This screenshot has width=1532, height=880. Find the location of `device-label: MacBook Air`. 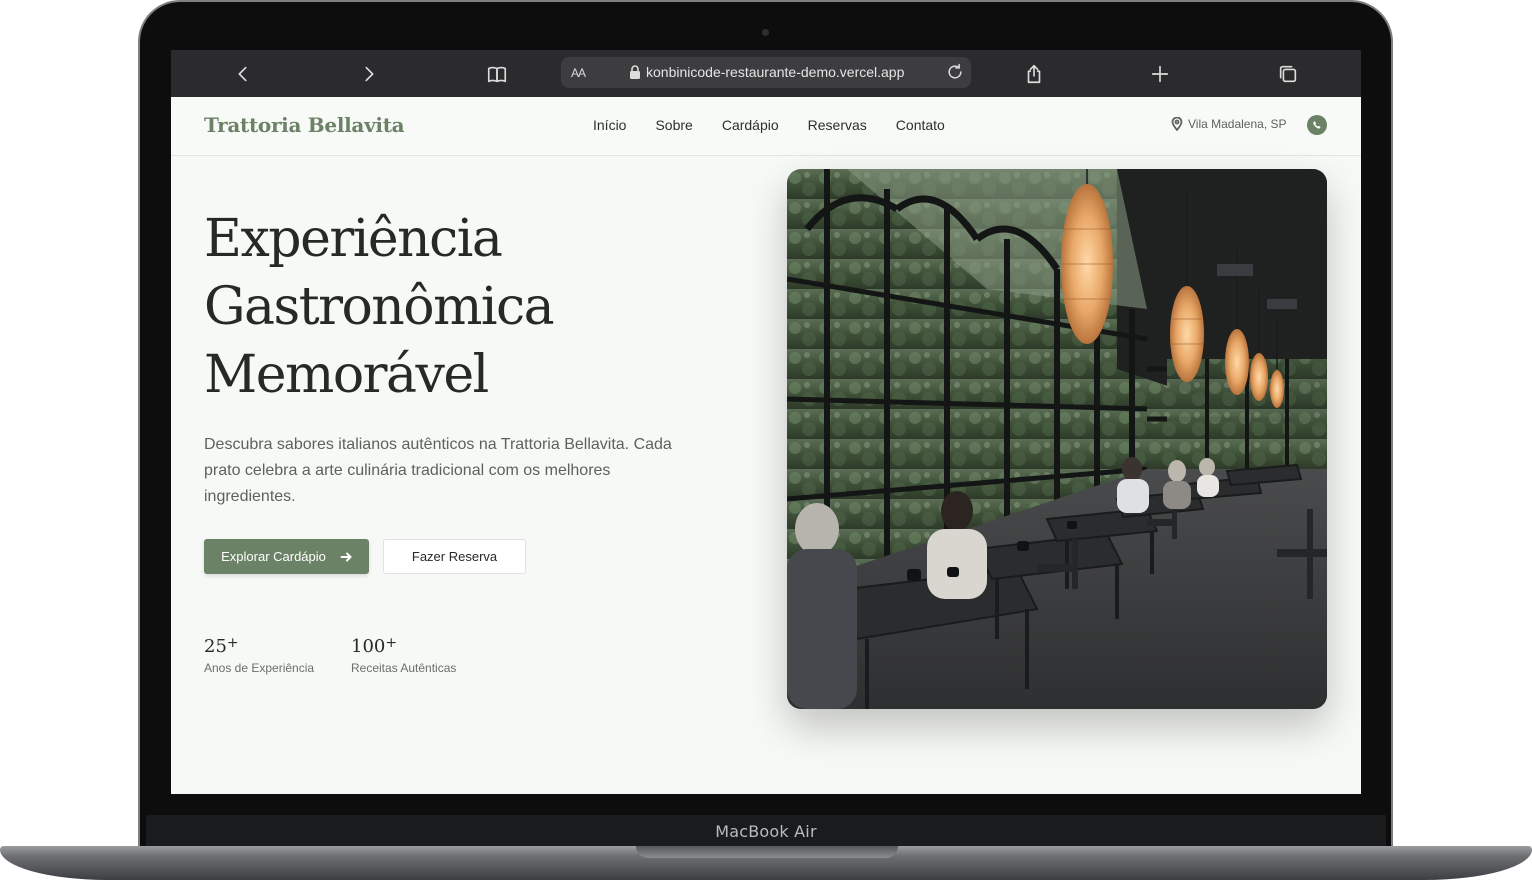

device-label: MacBook Air is located at coordinates (766, 831).